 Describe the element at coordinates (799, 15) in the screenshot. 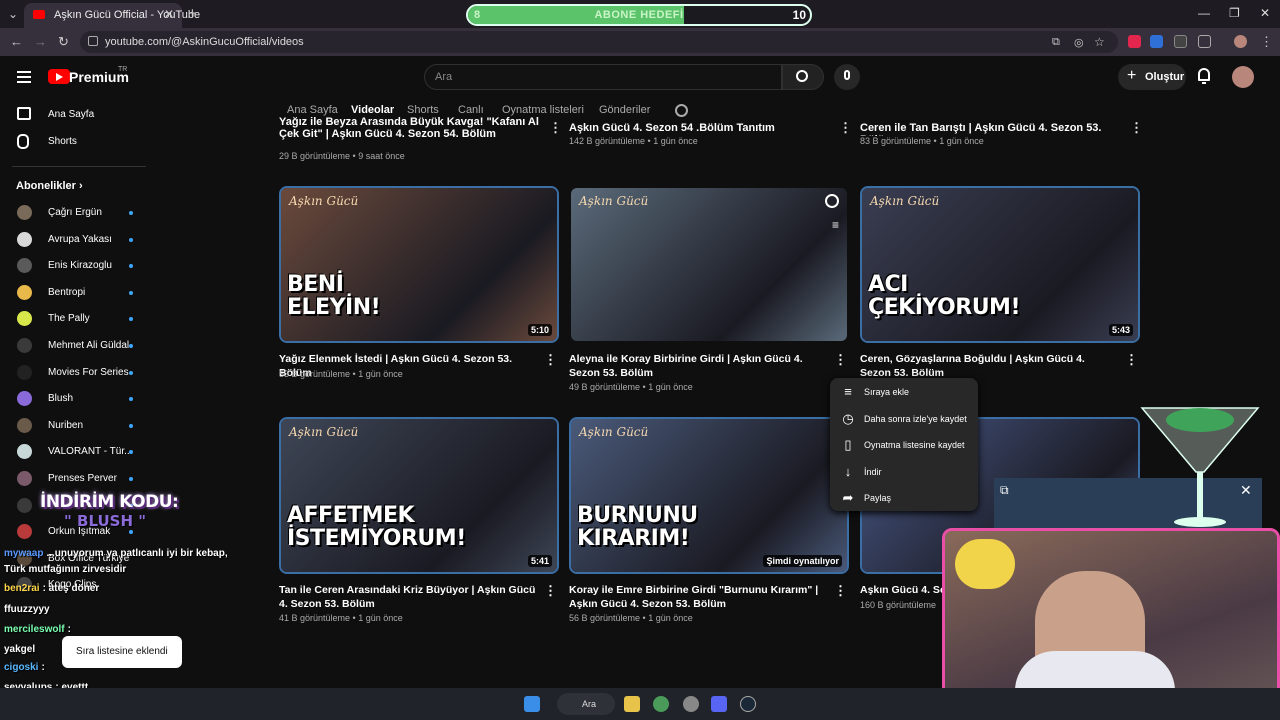

I see `goal-target: 10` at that location.